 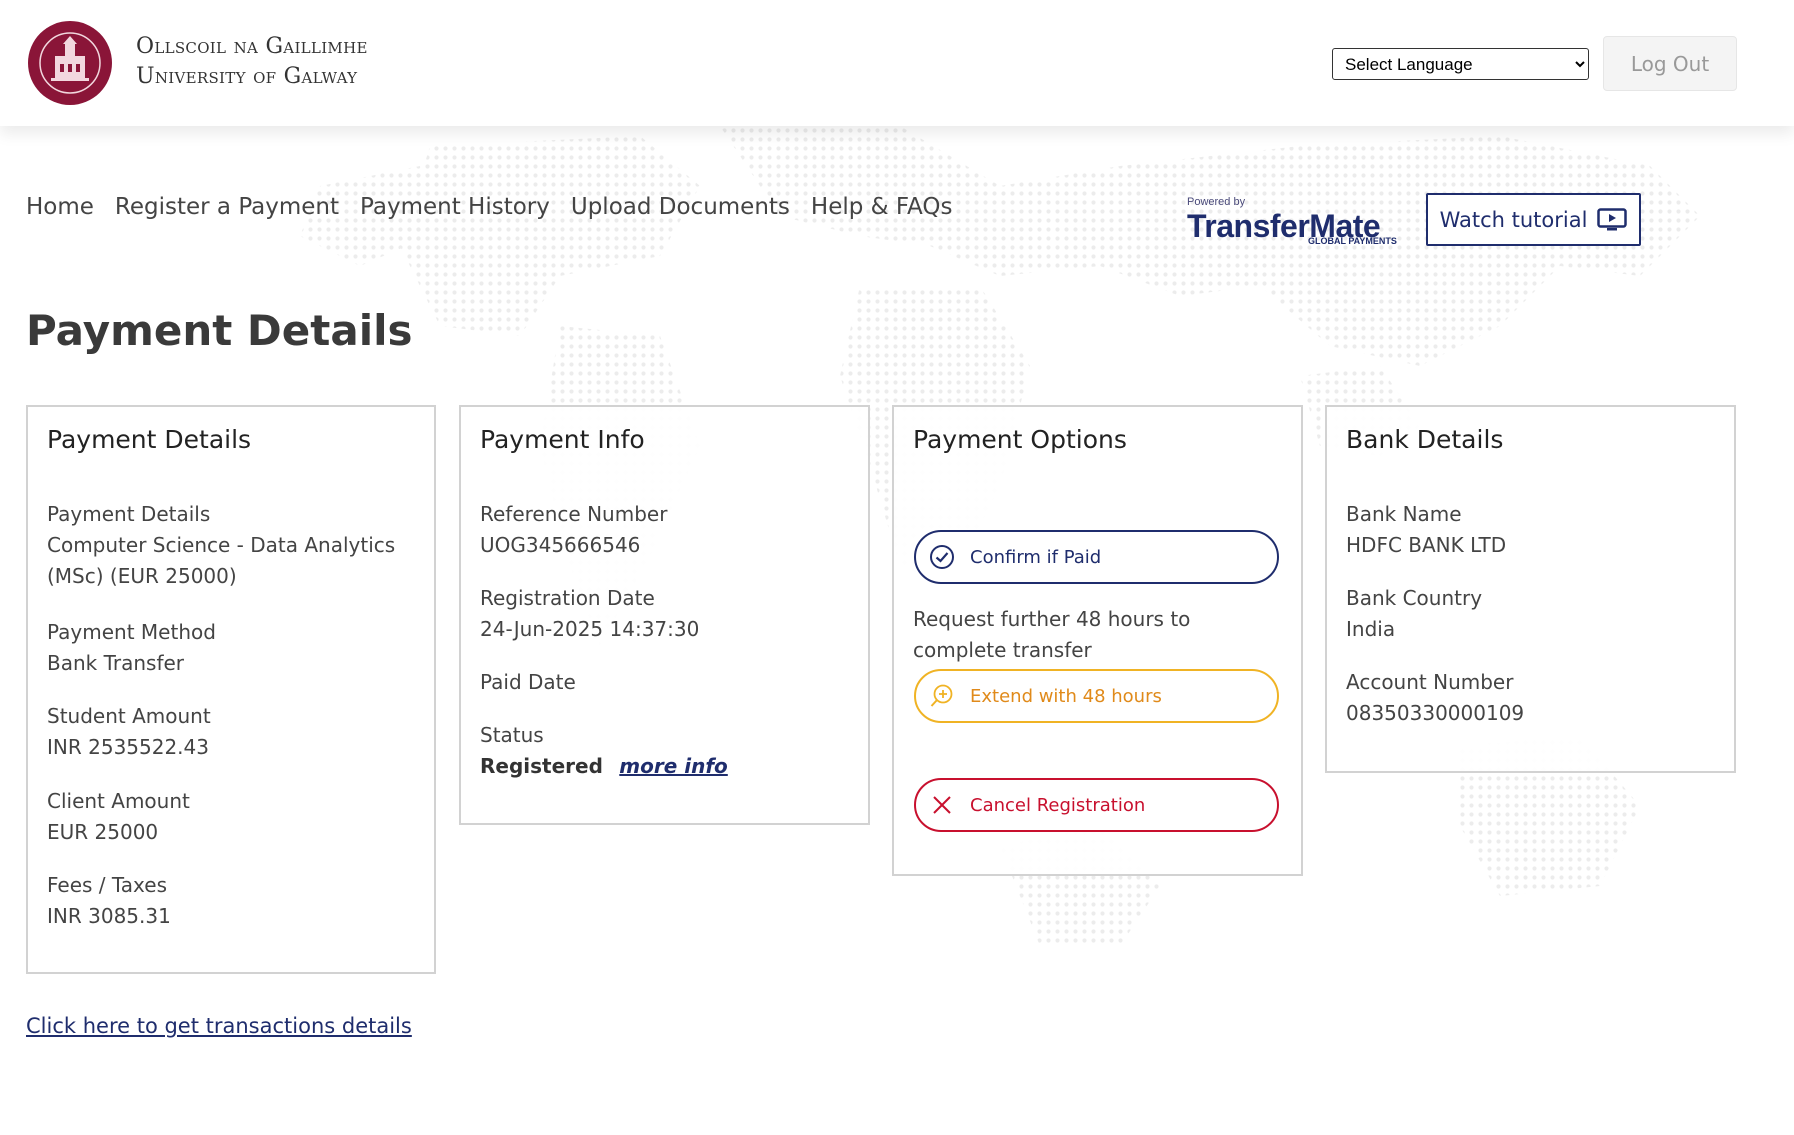 I want to click on field-label: Registration Date, so click(x=567, y=598).